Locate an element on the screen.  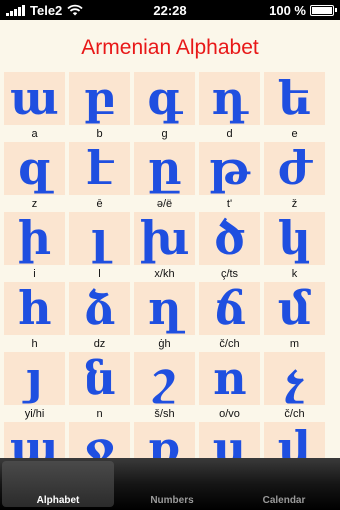
letter-transliteration: a is located at coordinates (34, 134).